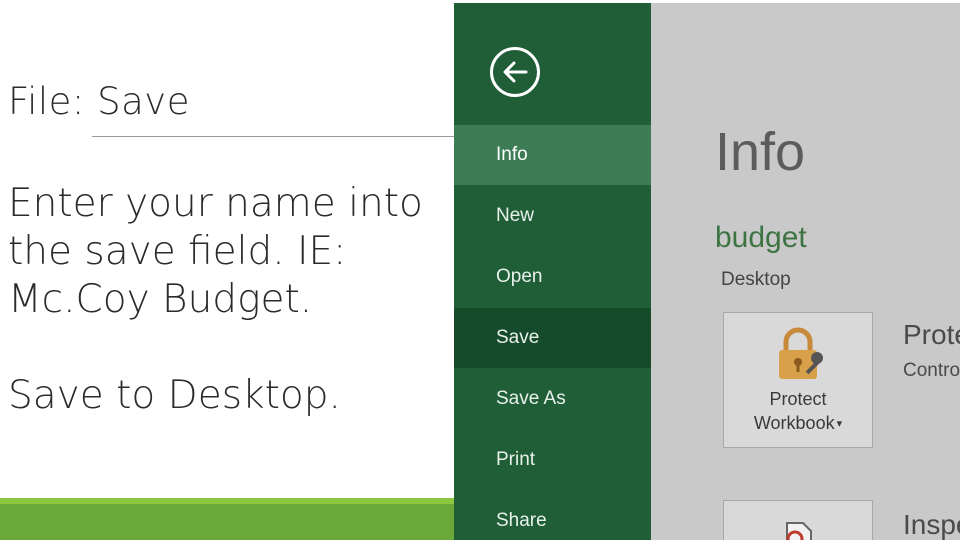 This screenshot has width=960, height=540. I want to click on inspect-heading: Inspe, so click(931, 524).